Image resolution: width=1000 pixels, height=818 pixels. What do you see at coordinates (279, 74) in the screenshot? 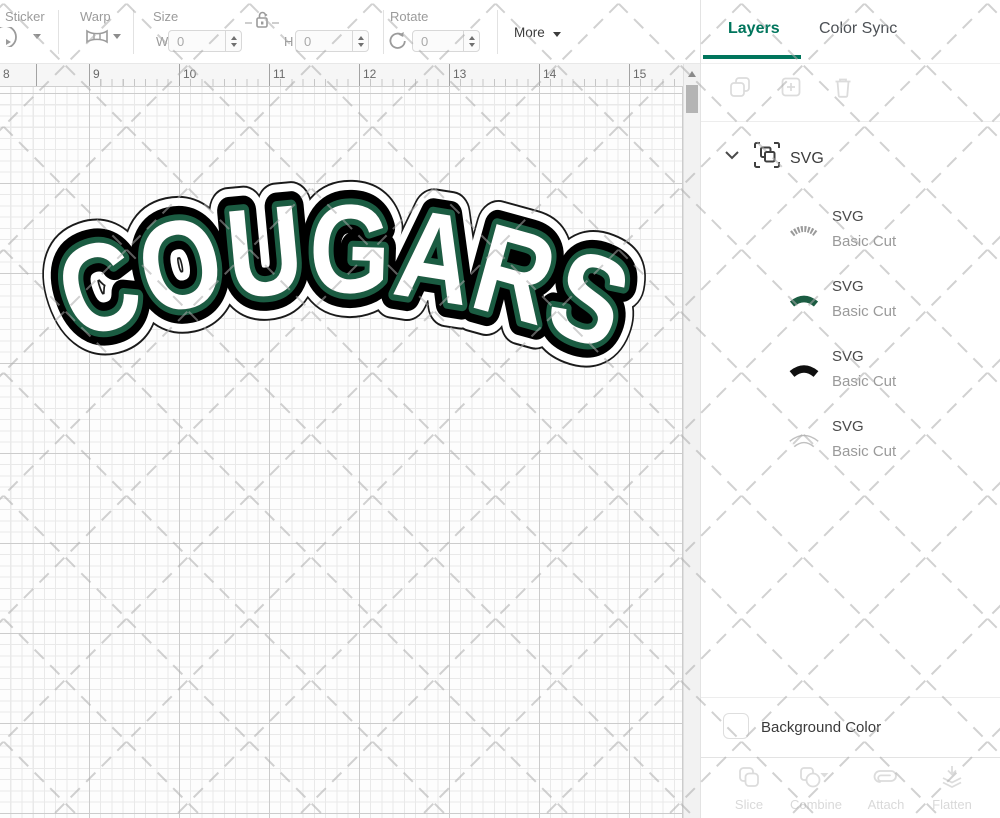
I see `ruler-number: 11` at bounding box center [279, 74].